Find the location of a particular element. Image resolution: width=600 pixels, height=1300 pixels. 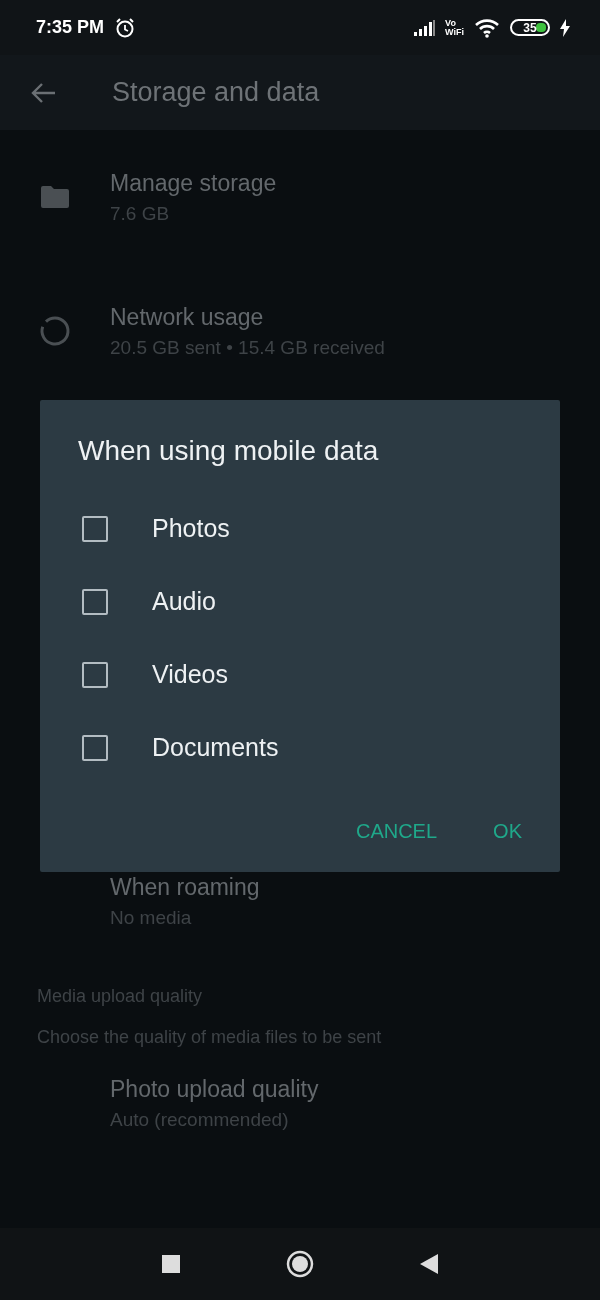

option-label: Photos is located at coordinates (191, 528).